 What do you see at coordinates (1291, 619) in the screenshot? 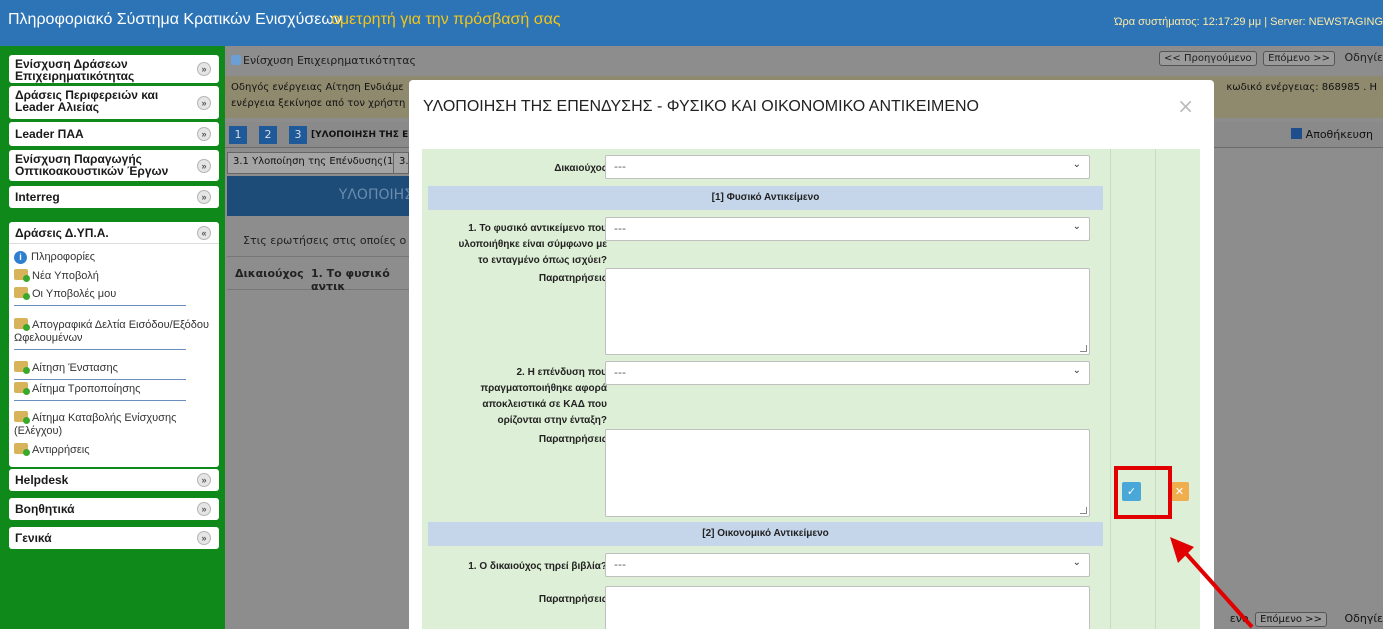
I see `bottom-next-button: Επόμενο >>` at bounding box center [1291, 619].